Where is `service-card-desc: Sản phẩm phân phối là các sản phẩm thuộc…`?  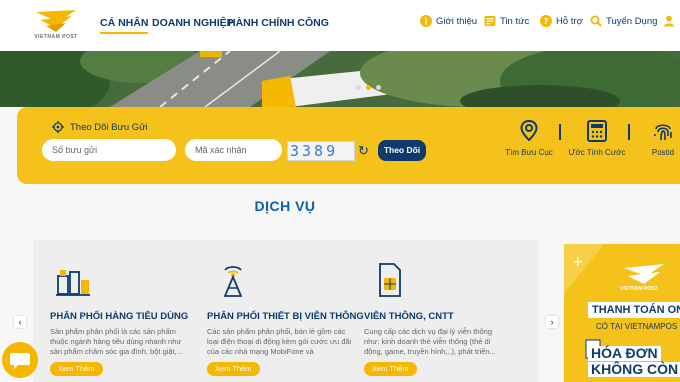
service-card-desc: Sản phẩm phân phối là các sản phẩm thuộc… is located at coordinates (116, 341).